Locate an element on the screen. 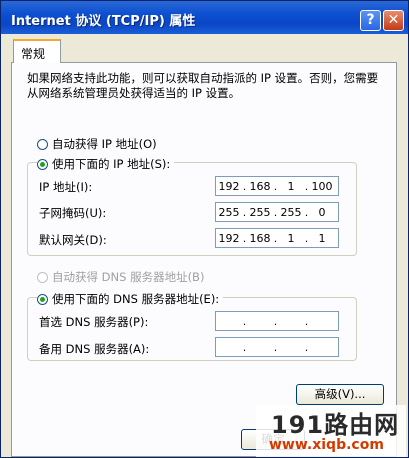 This screenshot has width=409, height=458. radio-auto-ip-circle is located at coordinates (42, 144).